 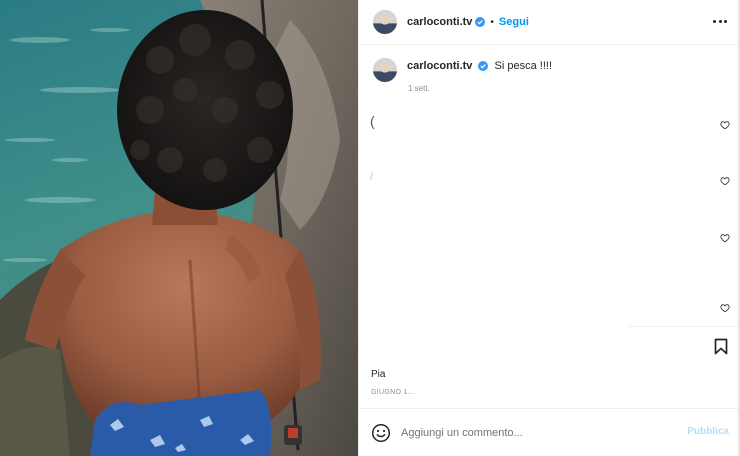 I want to click on caption-time: 1 sett., so click(x=419, y=88).